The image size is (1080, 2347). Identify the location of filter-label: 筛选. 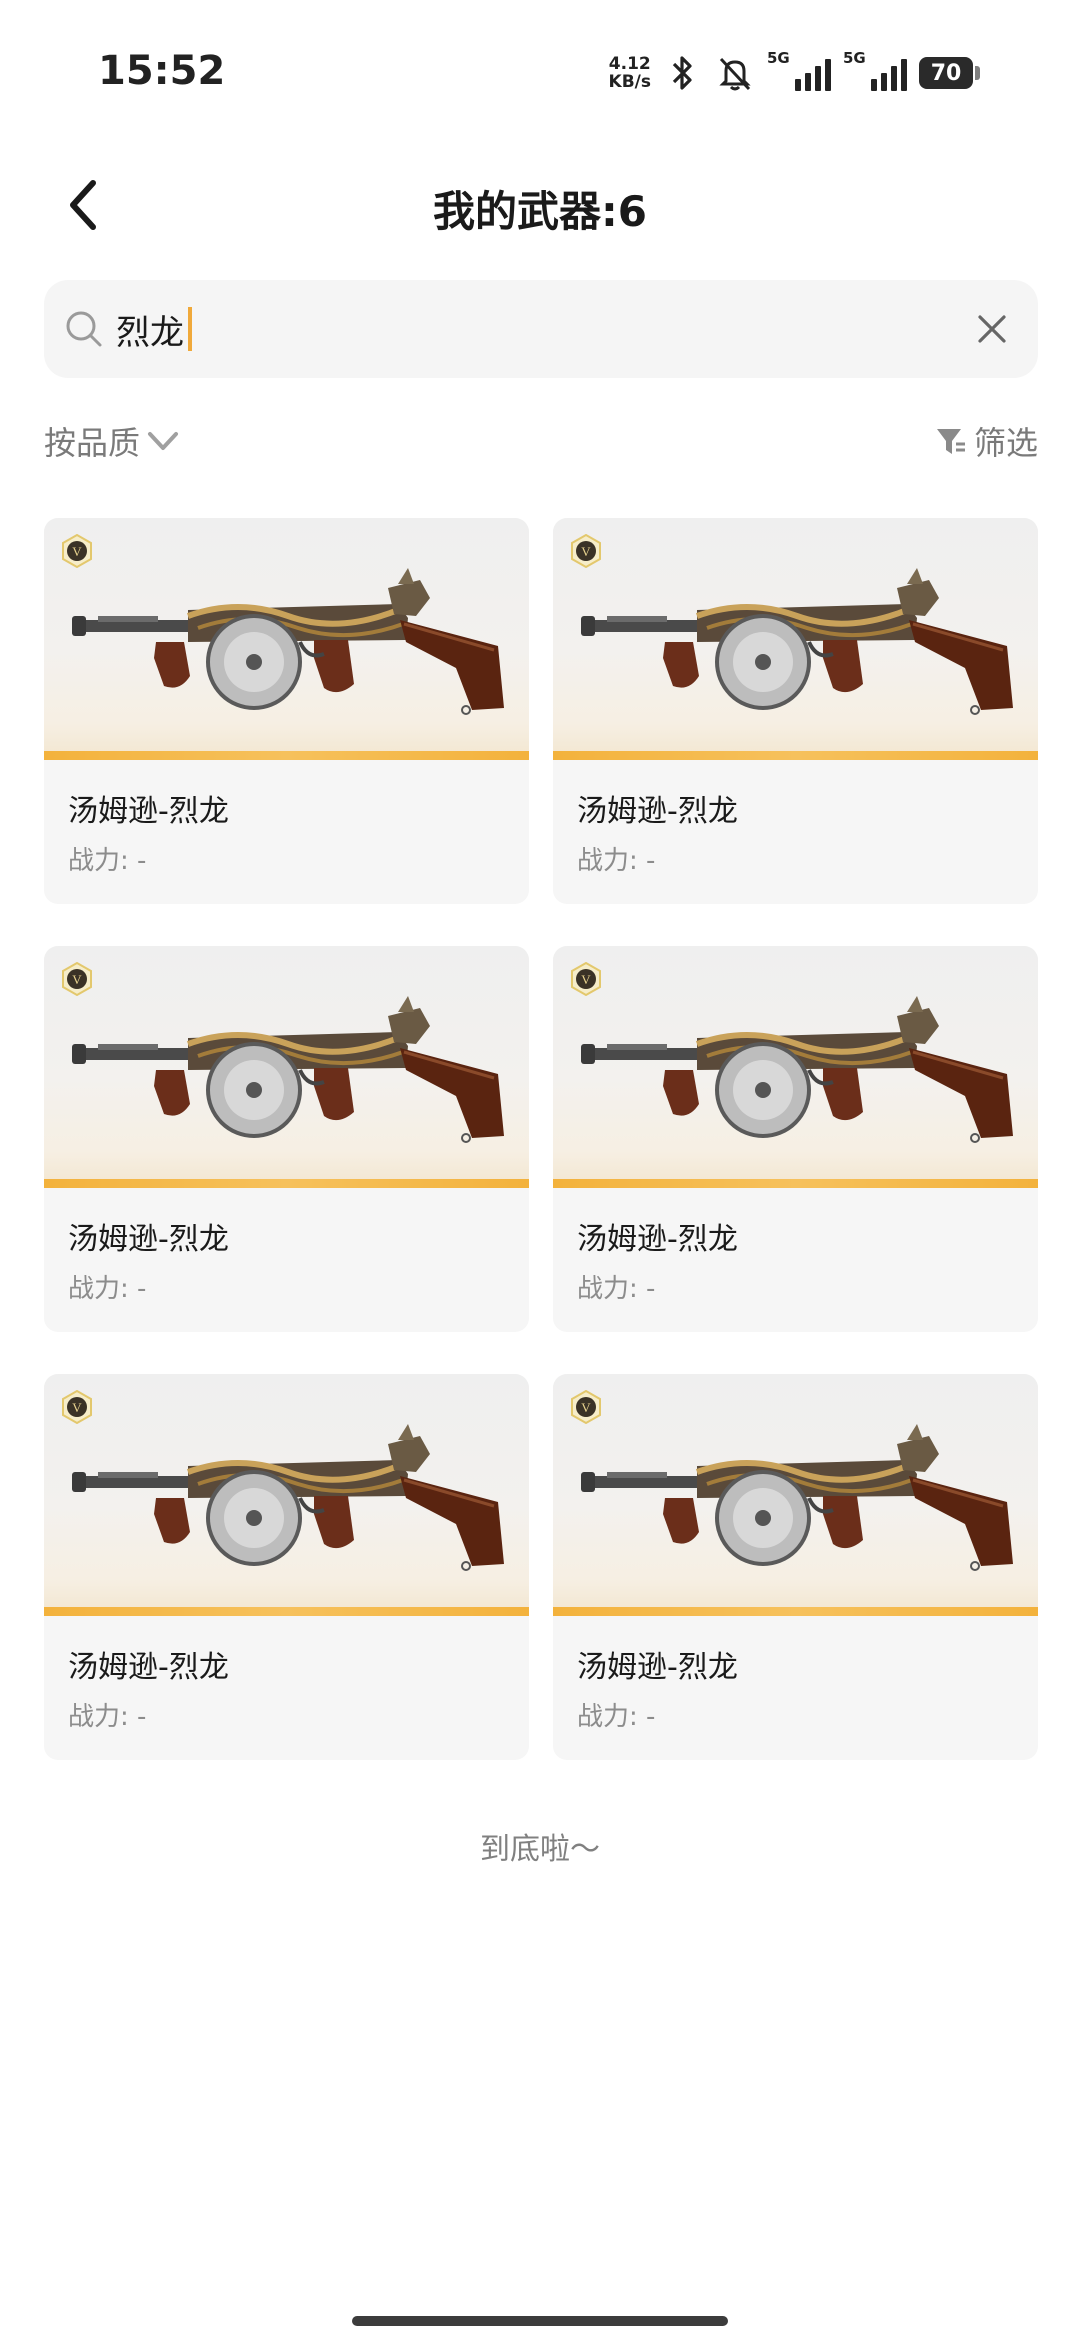
(1005, 443).